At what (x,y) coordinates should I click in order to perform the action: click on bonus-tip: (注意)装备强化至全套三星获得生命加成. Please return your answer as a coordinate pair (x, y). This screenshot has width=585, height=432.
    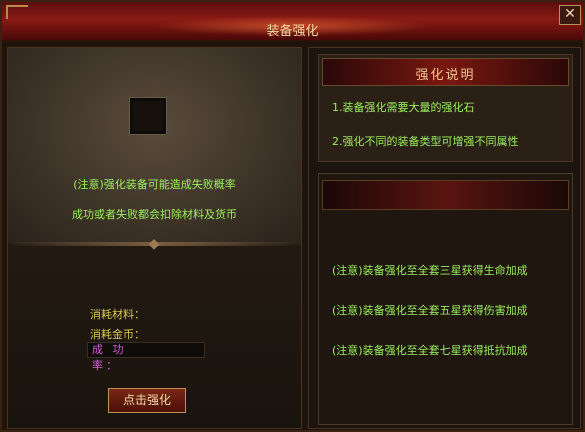
    Looking at the image, I should click on (430, 270).